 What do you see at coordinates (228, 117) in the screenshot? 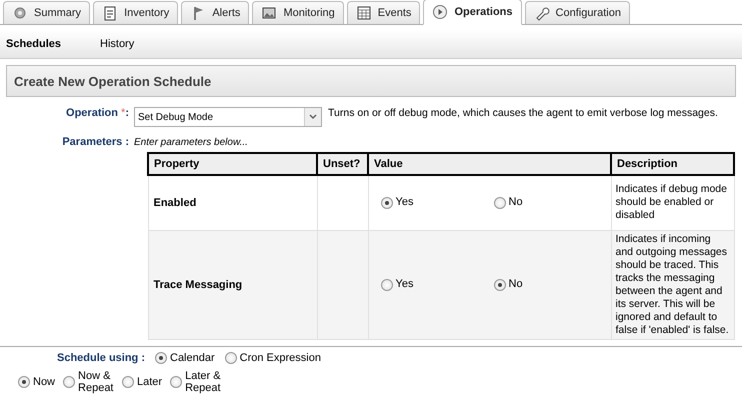
I see `operation-dropdown: Set Debug Mode` at bounding box center [228, 117].